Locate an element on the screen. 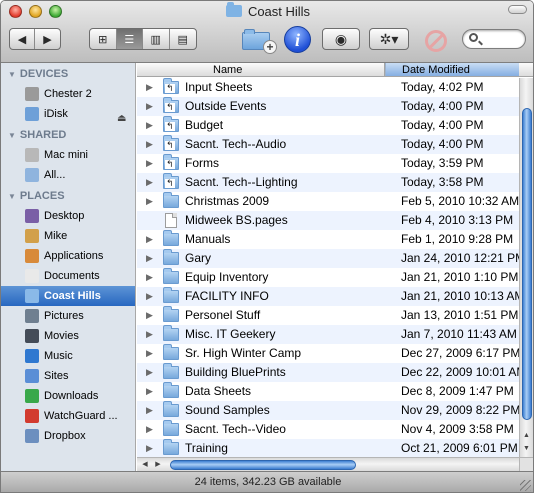 The height and width of the screenshot is (493, 534). sidebar-item-pictures: Pictures is located at coordinates (68, 316).